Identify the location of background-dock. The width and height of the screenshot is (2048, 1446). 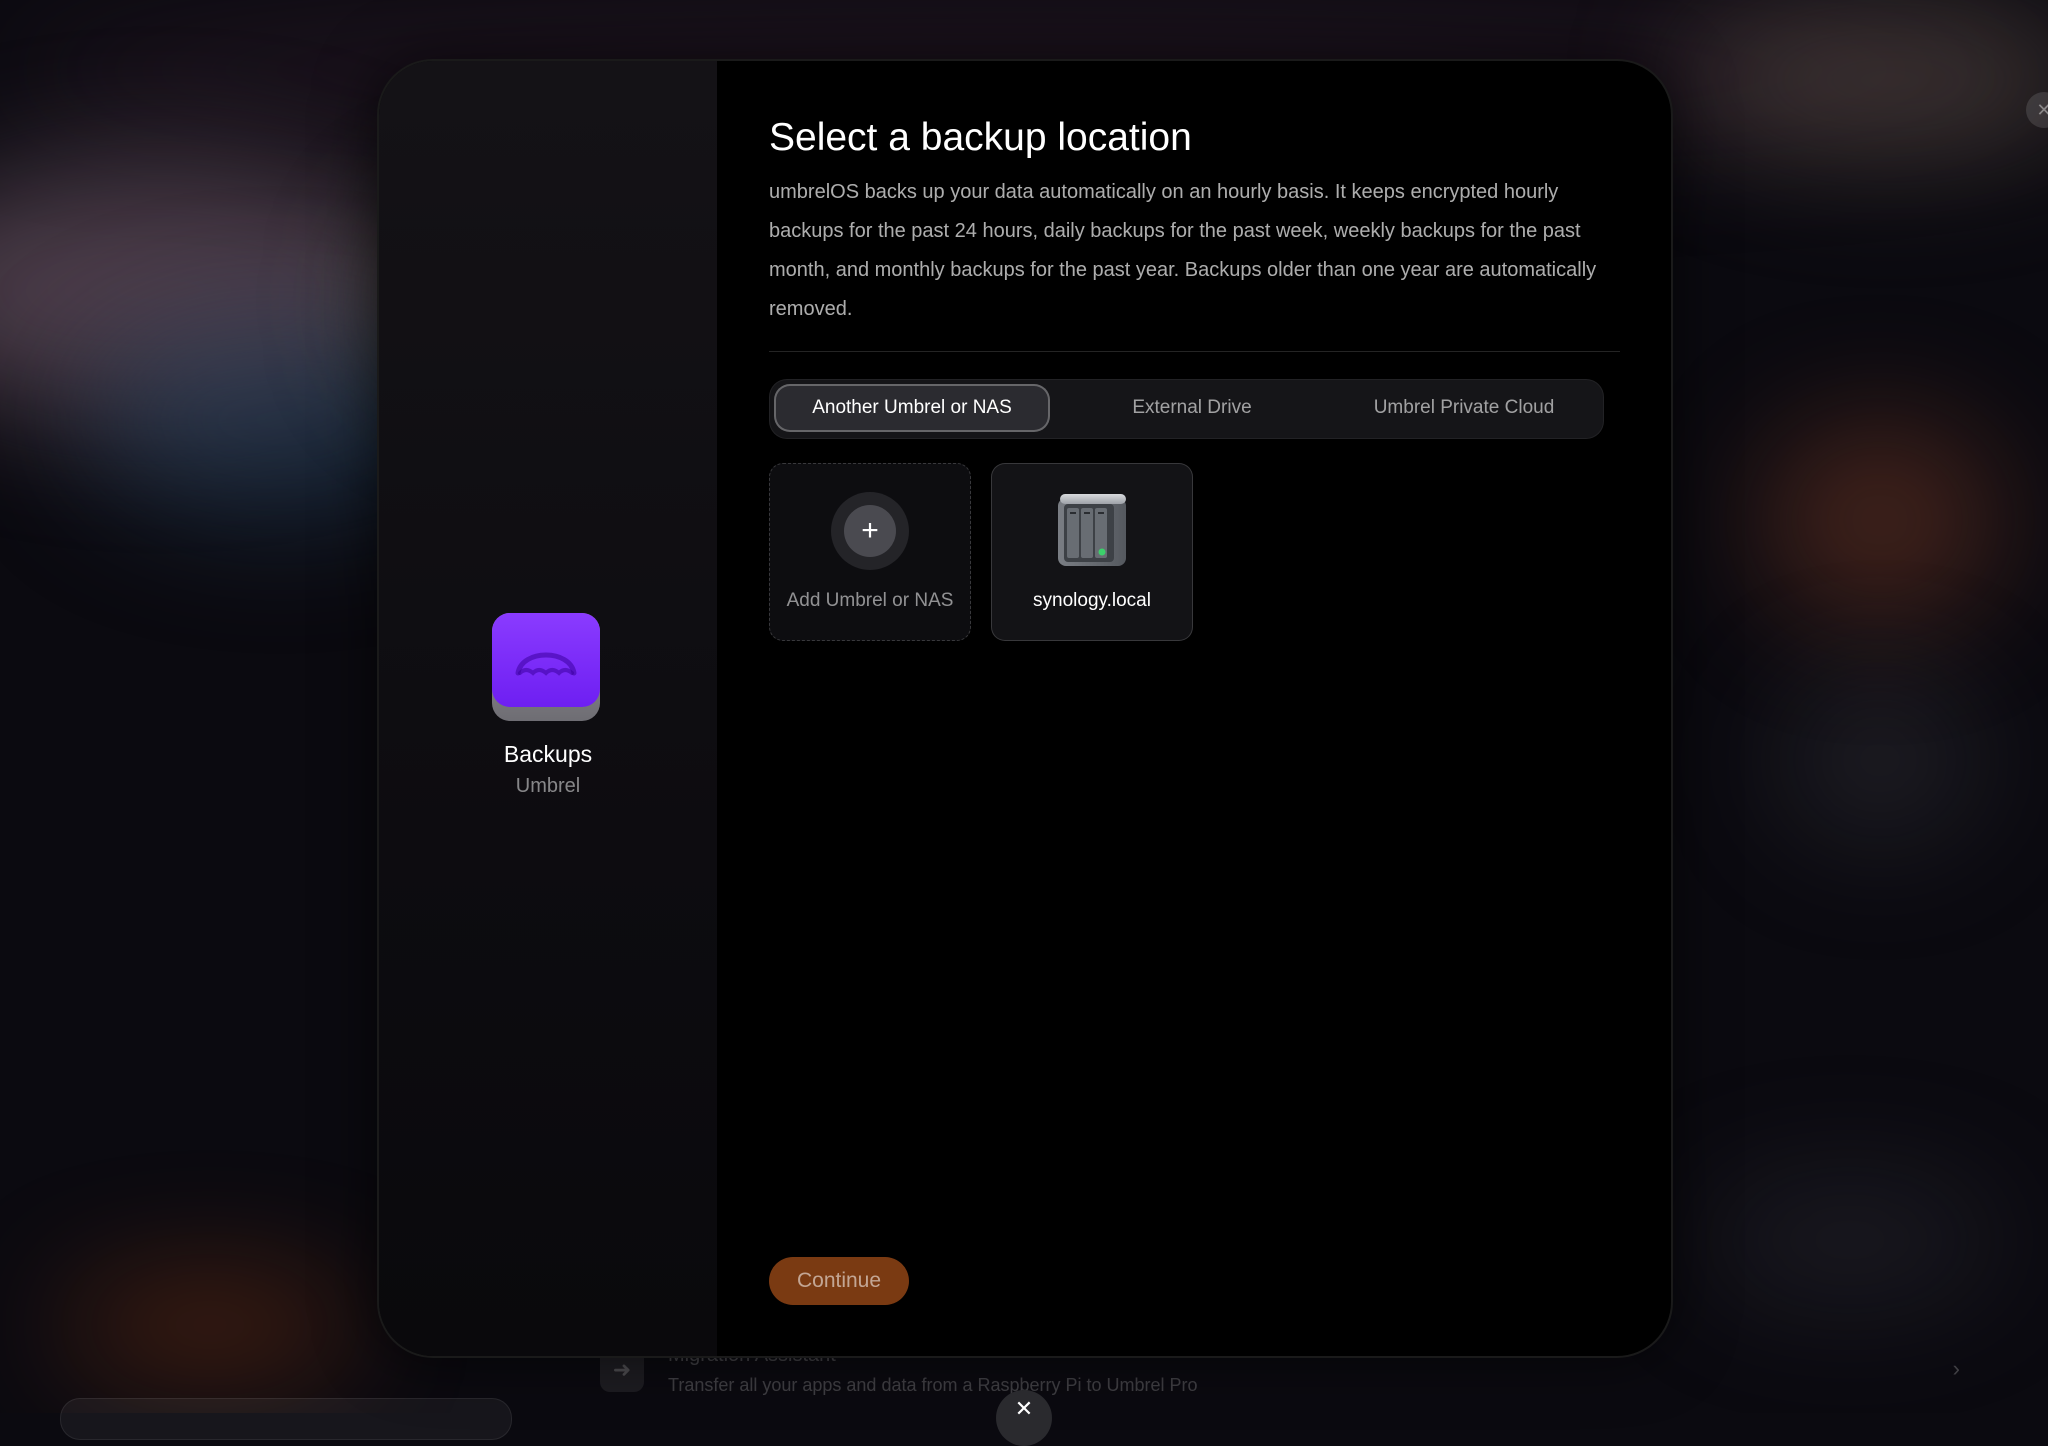
(286, 1419).